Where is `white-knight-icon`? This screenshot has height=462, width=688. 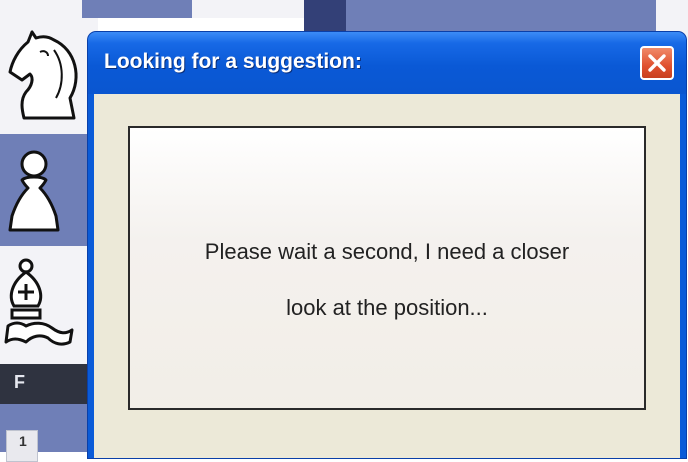 white-knight-icon is located at coordinates (44, 78).